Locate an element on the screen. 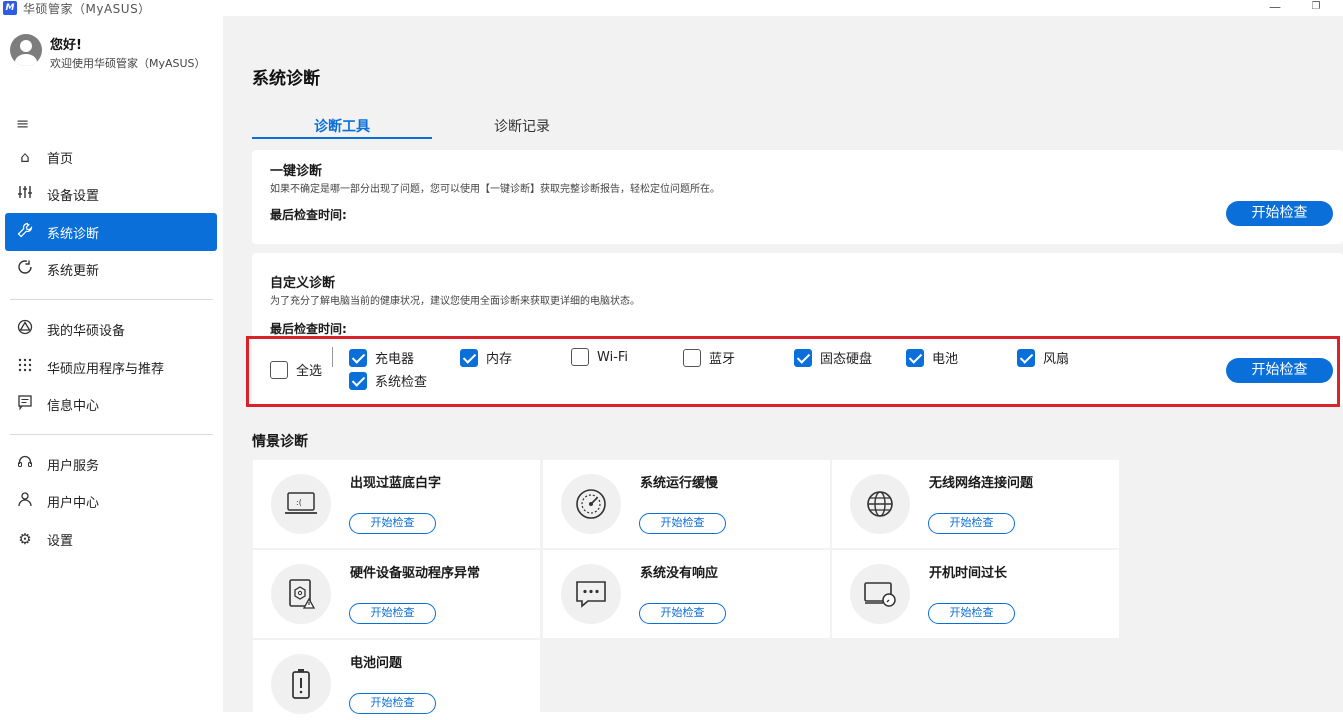 Image resolution: width=1343 pixels, height=720 pixels. scenario-card-bluescreen: :( 出现过蓝底白字 开始检查 is located at coordinates (396, 504).